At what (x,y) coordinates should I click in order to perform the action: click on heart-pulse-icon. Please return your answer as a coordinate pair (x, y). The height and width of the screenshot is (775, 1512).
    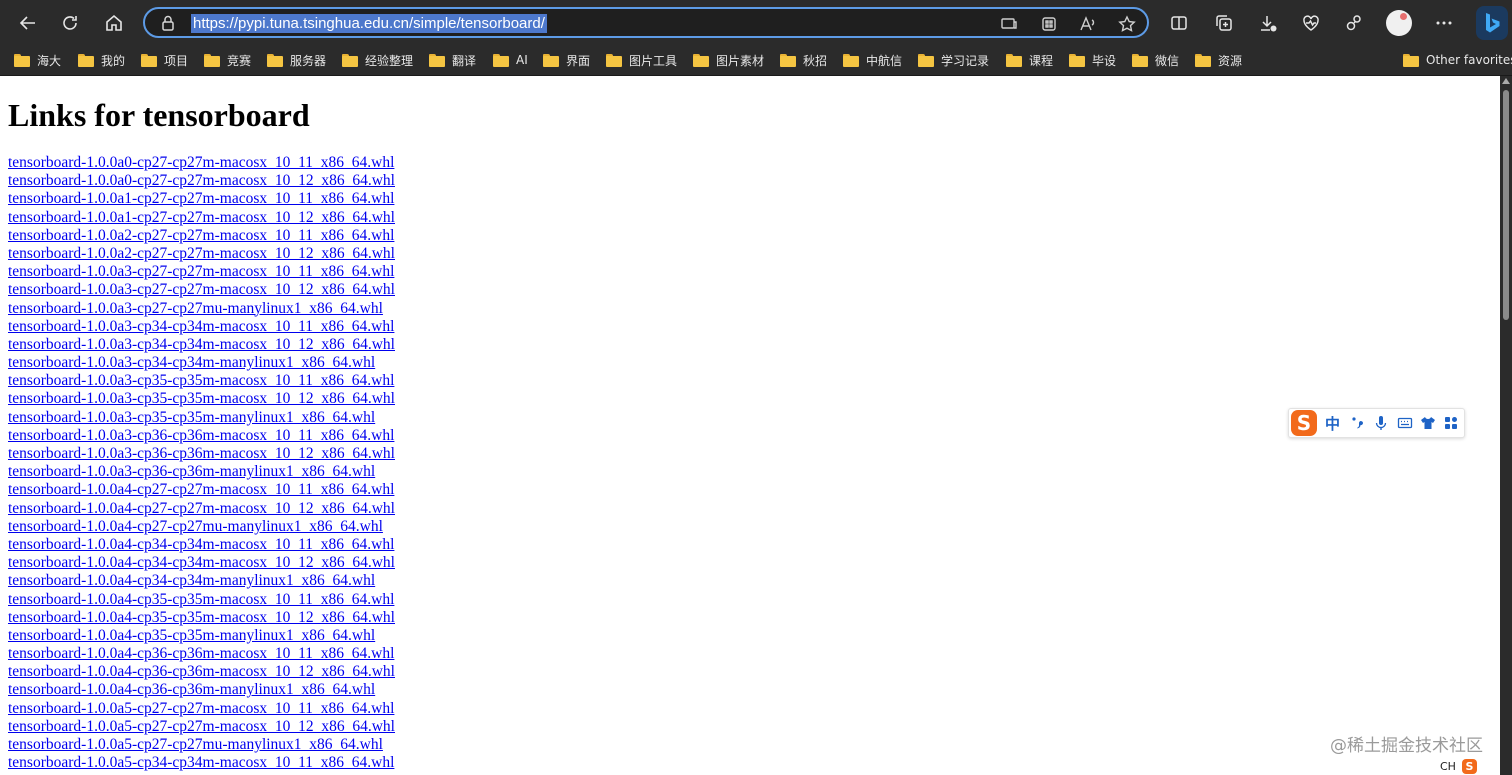
    Looking at the image, I should click on (1311, 23).